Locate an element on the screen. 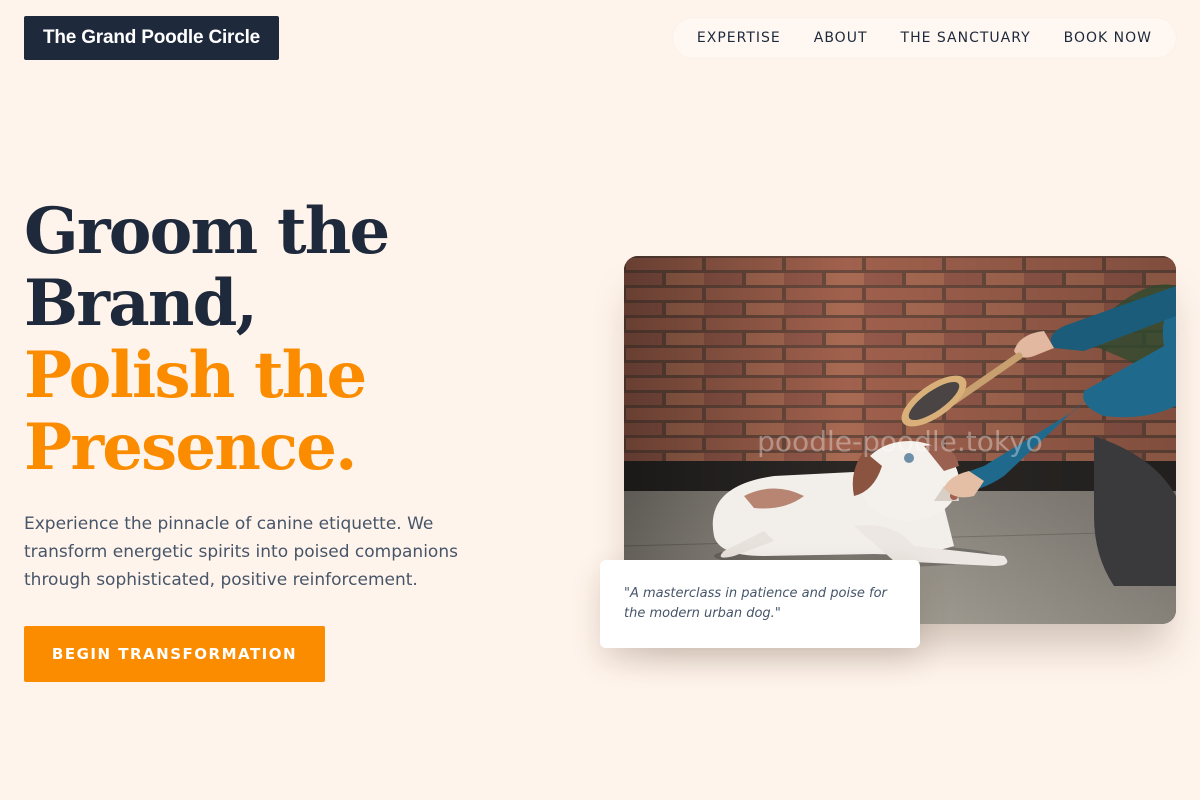  hero-headline: Groom the Brand, Polish the Presence. is located at coordinates (207, 339).